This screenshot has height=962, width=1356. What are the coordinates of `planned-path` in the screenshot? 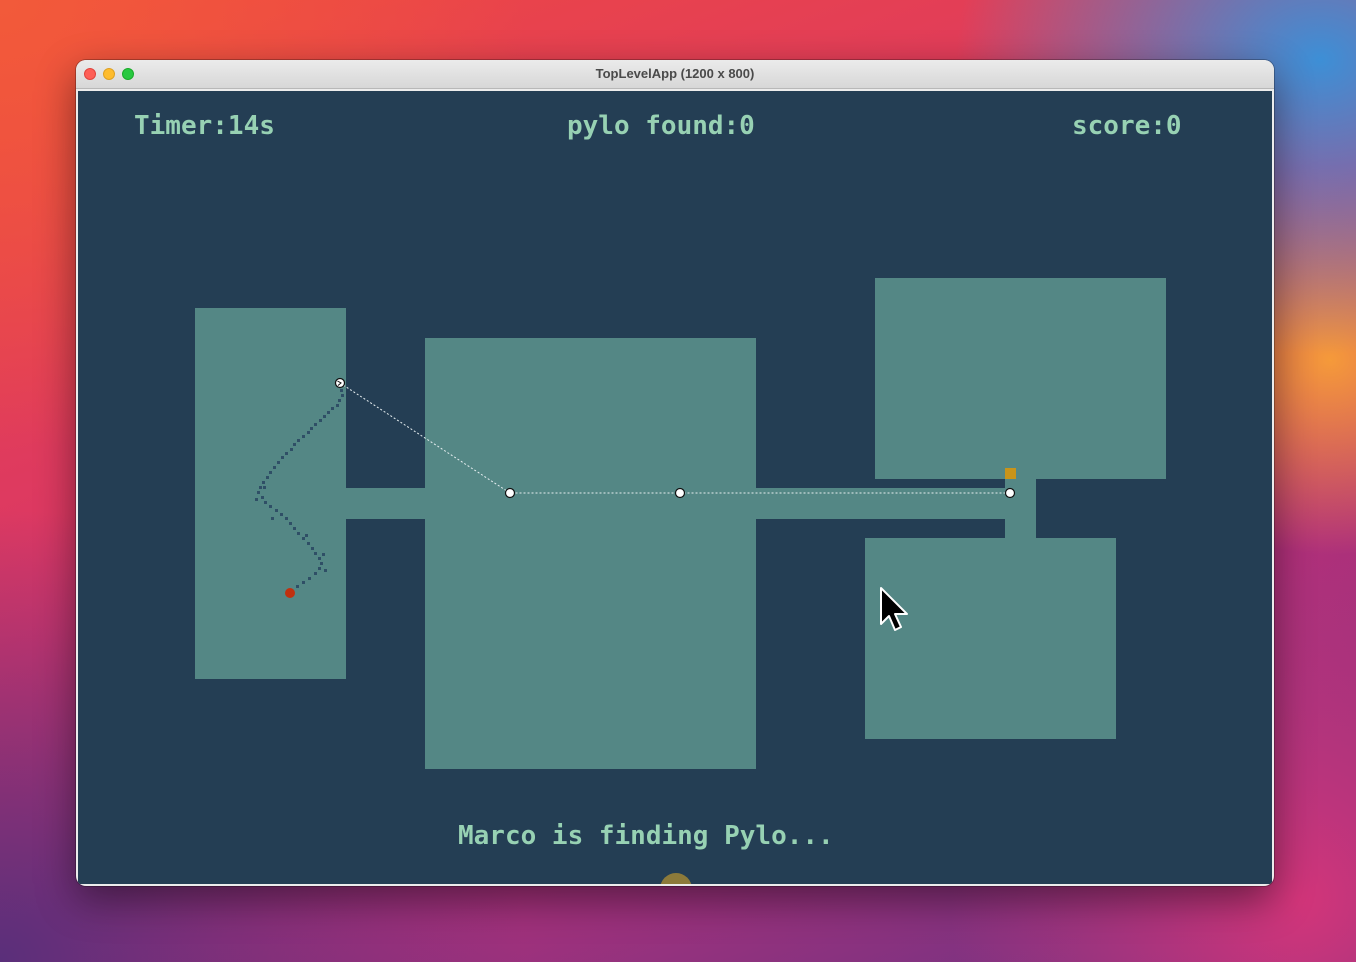 It's located at (674, 438).